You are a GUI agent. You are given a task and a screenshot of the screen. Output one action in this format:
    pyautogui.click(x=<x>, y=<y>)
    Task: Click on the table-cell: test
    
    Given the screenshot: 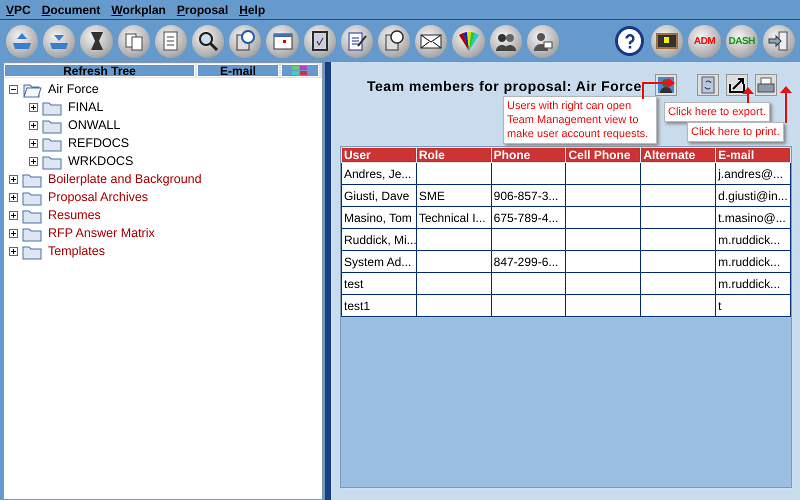 What is the action you would take?
    pyautogui.click(x=379, y=283)
    